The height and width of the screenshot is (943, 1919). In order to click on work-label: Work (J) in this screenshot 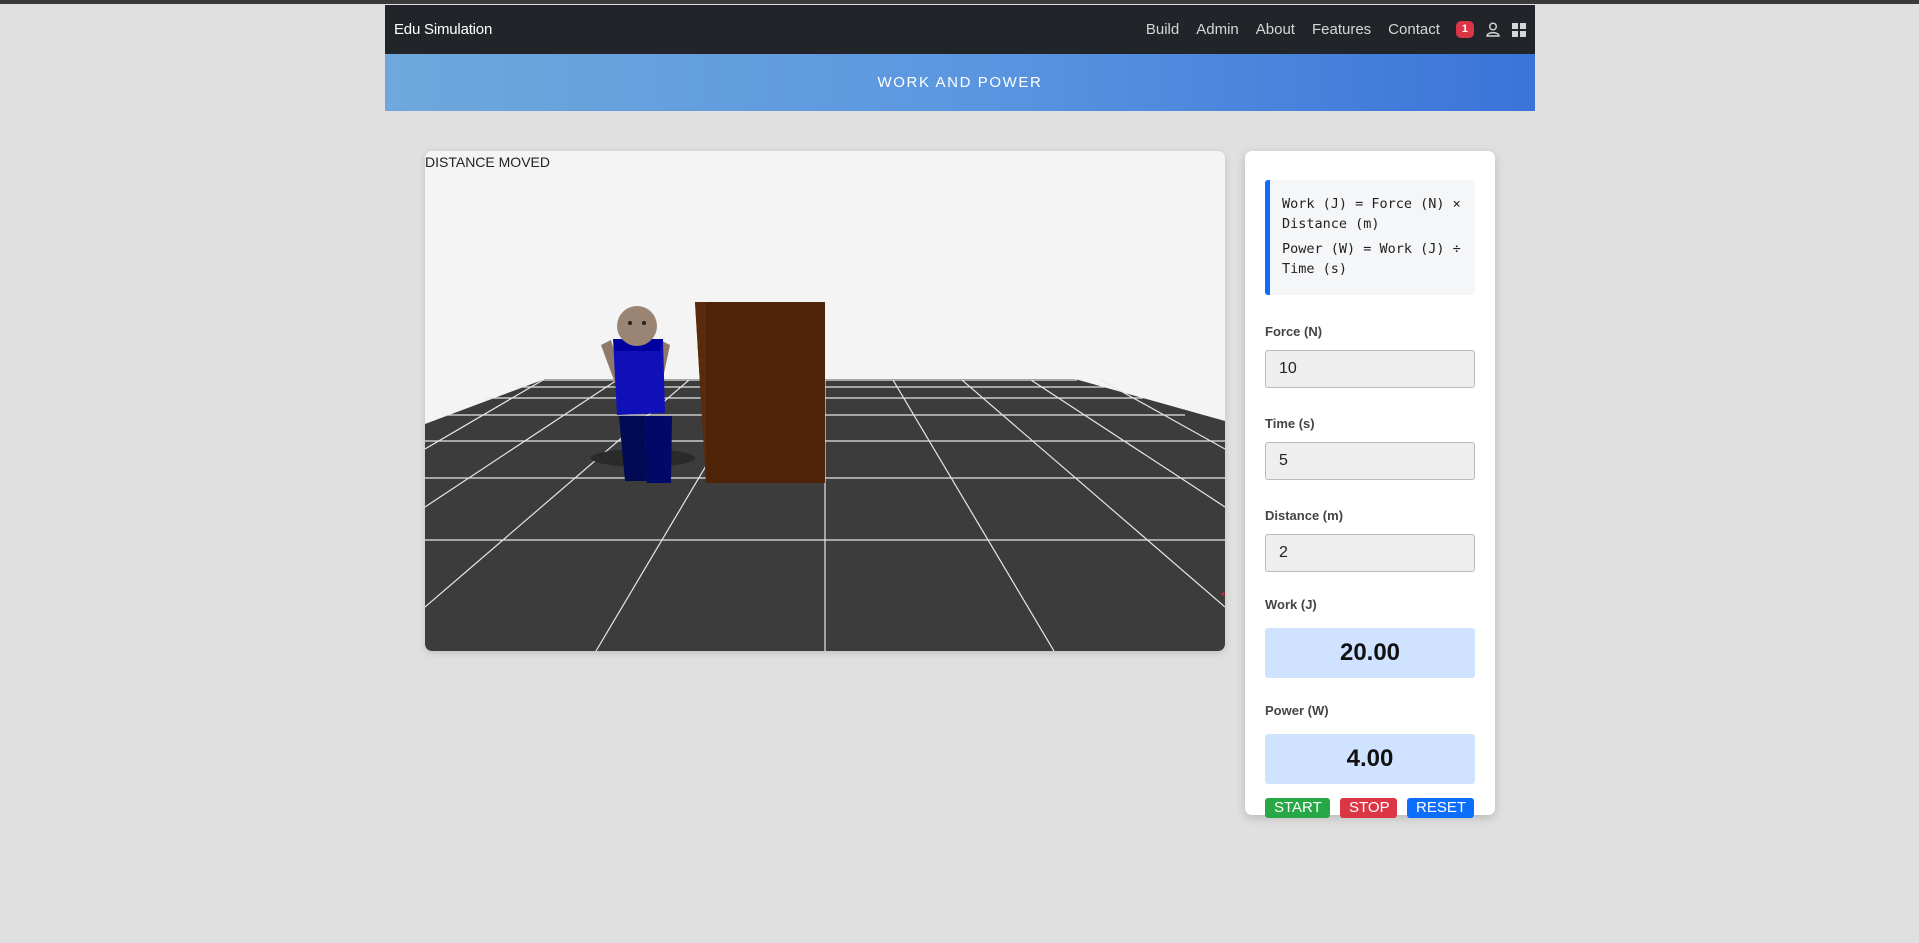, I will do `click(1291, 604)`.